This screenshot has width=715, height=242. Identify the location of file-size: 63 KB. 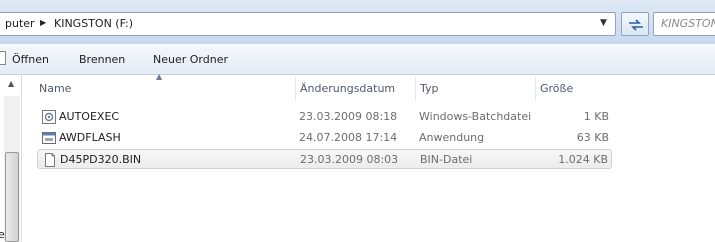
(592, 137).